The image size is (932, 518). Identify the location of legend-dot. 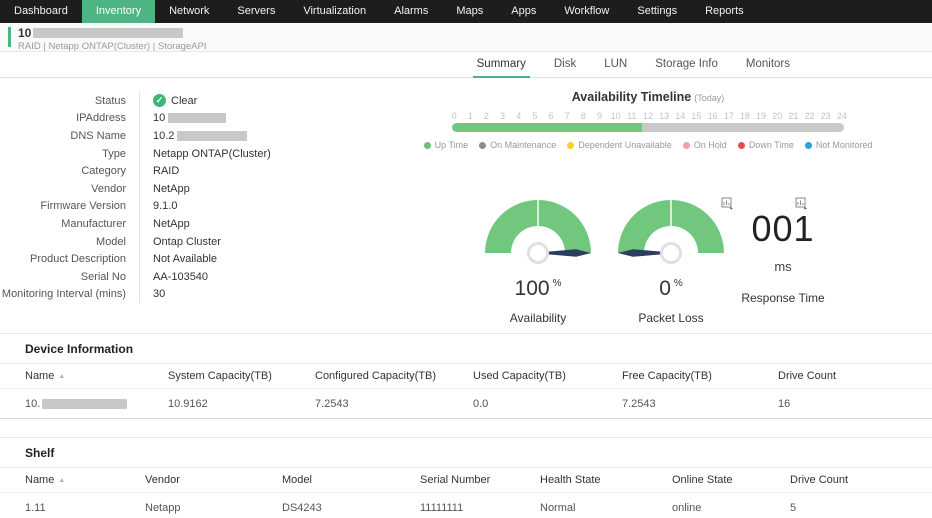
(741, 145).